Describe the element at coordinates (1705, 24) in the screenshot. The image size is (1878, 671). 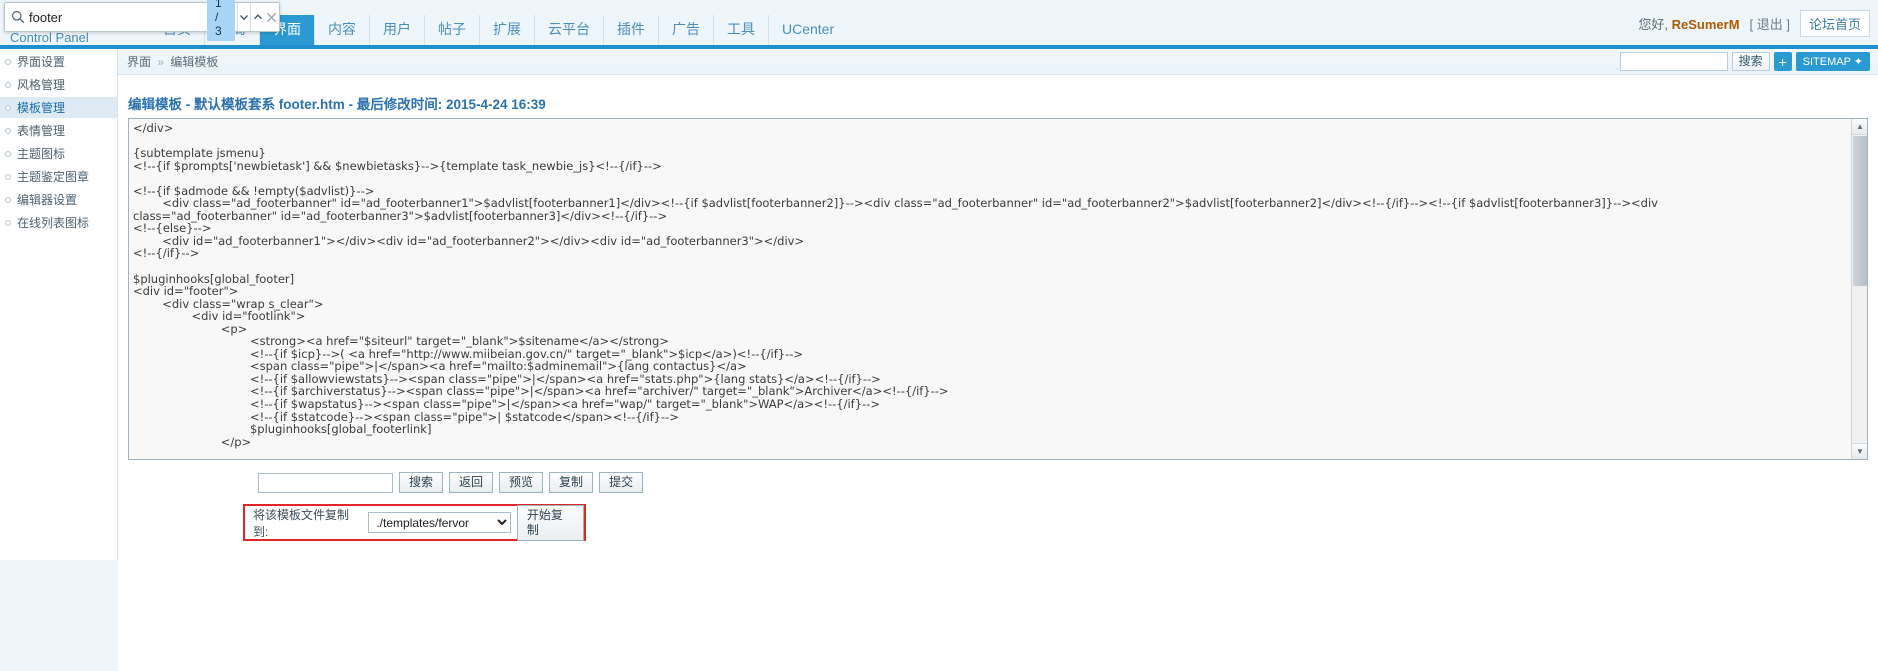
I see `username: ReSumerM` at that location.